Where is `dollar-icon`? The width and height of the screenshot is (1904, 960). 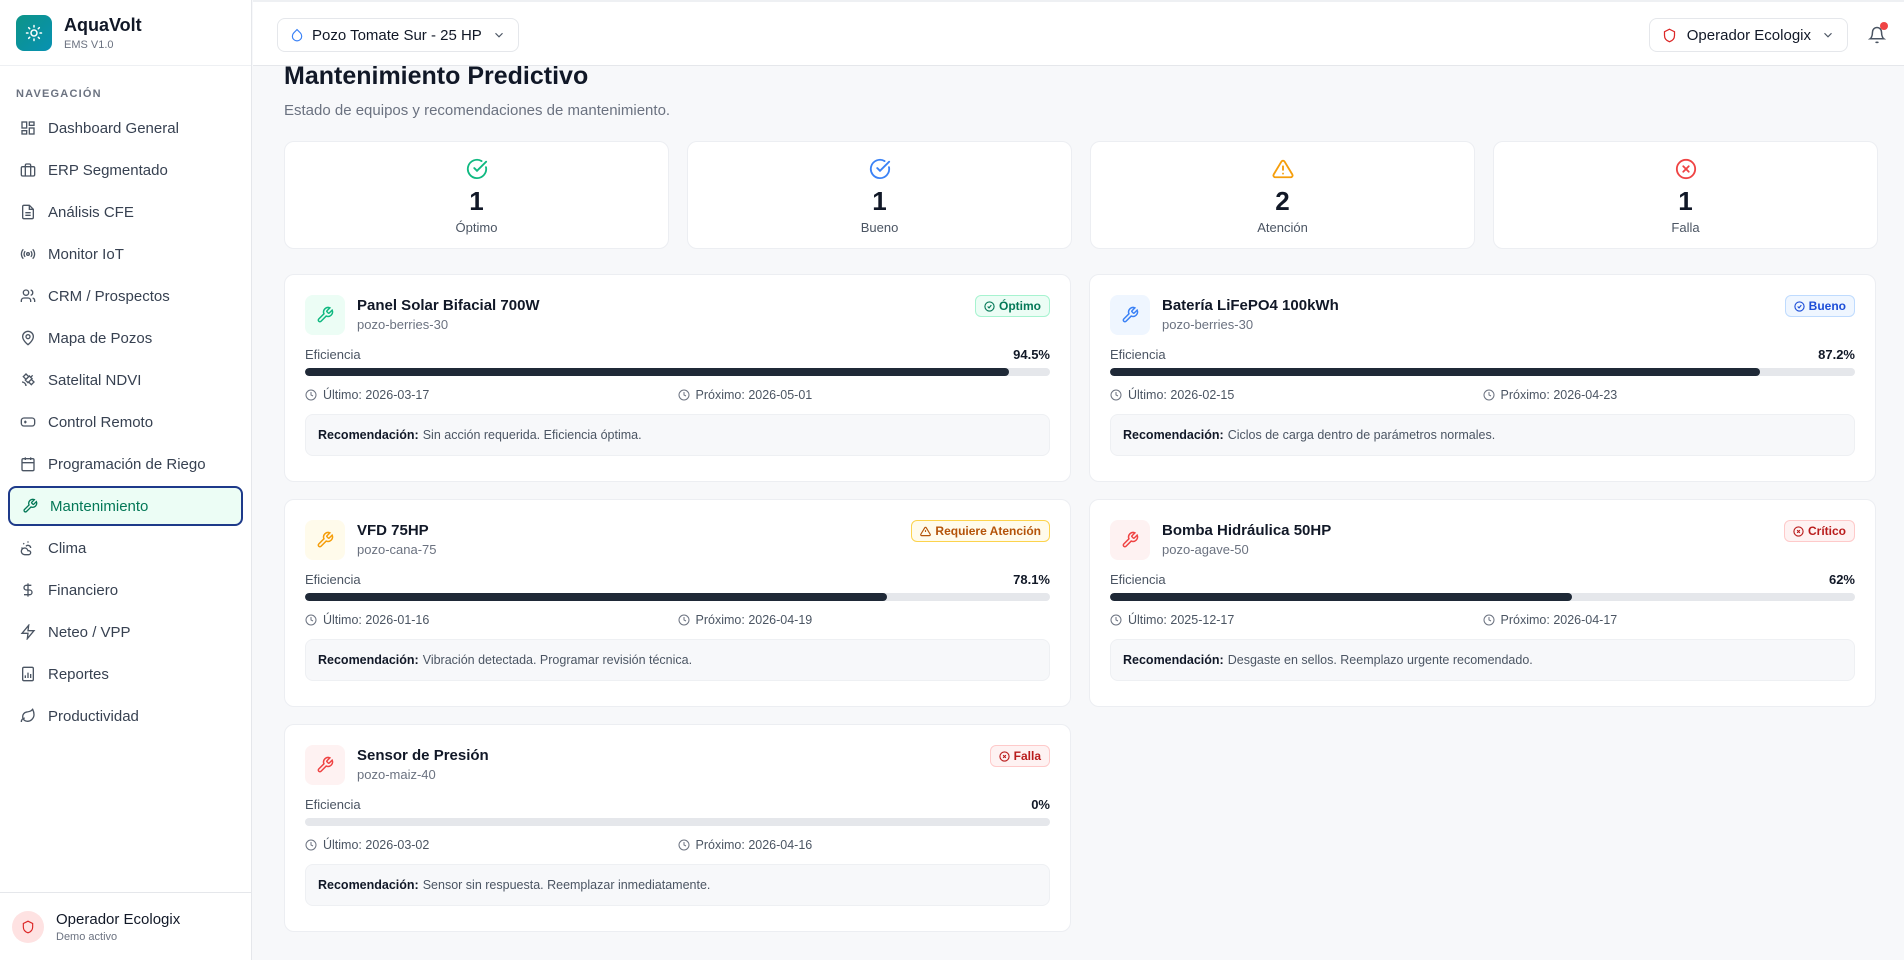 dollar-icon is located at coordinates (28, 590).